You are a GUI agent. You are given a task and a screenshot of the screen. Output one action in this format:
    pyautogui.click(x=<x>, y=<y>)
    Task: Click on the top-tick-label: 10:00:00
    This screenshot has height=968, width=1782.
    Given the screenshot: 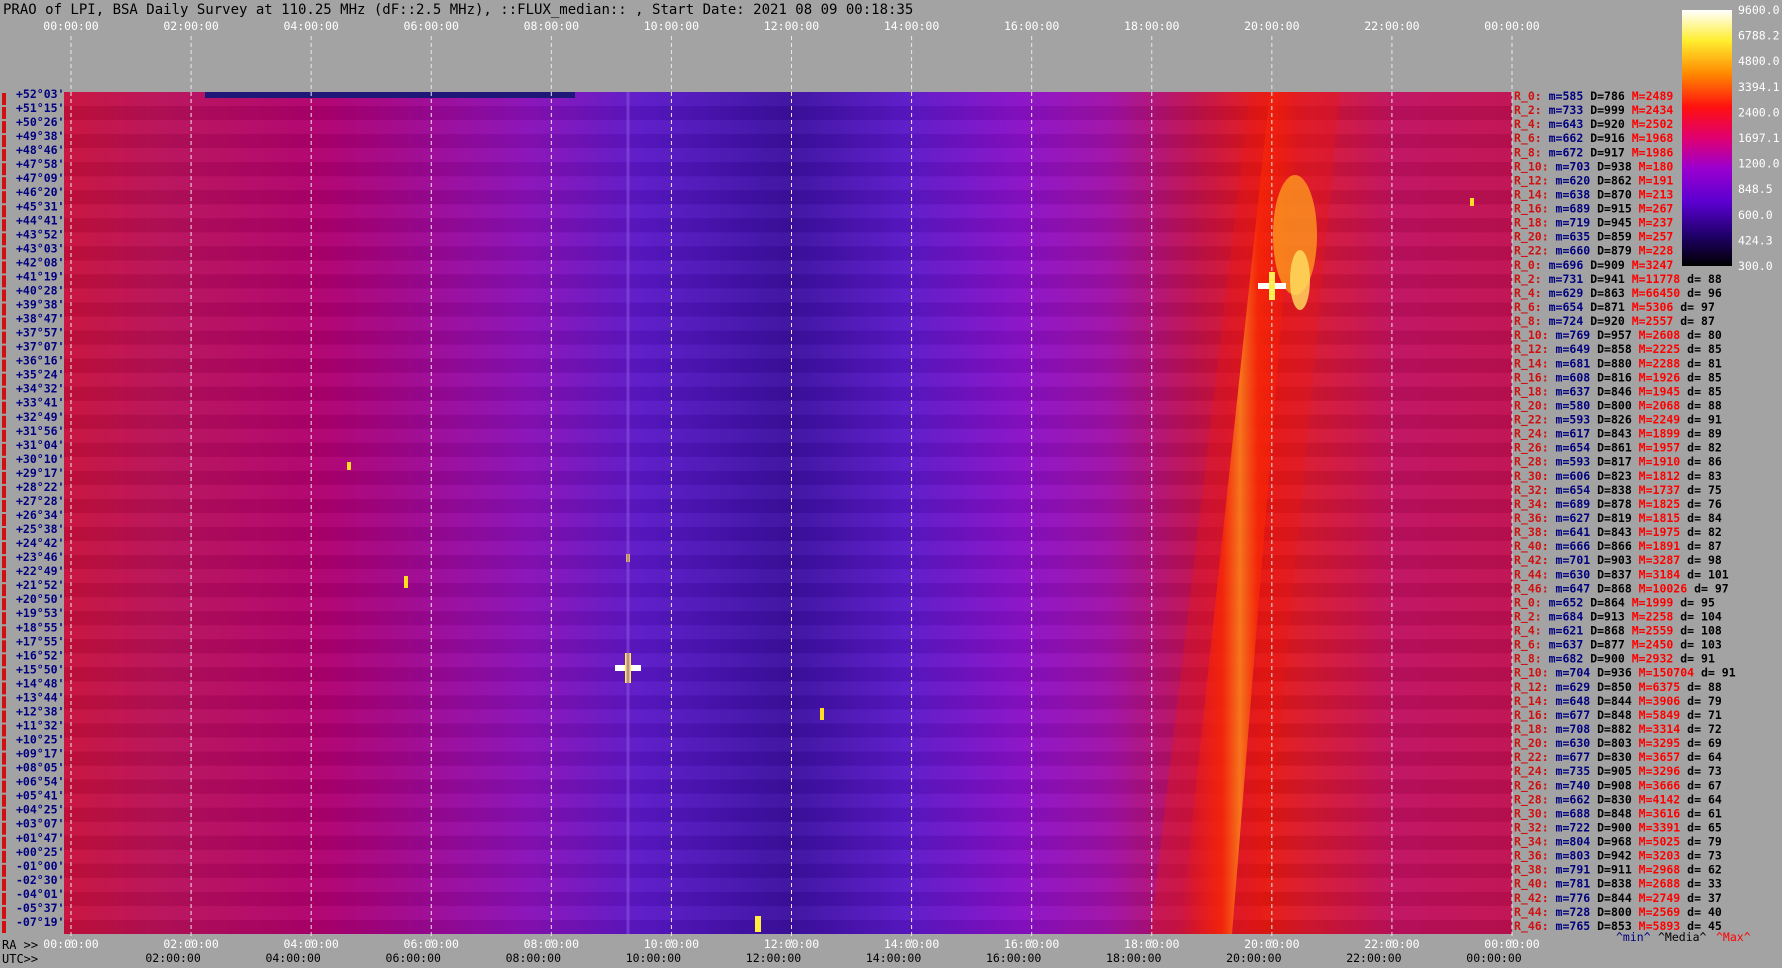 What is the action you would take?
    pyautogui.click(x=671, y=26)
    